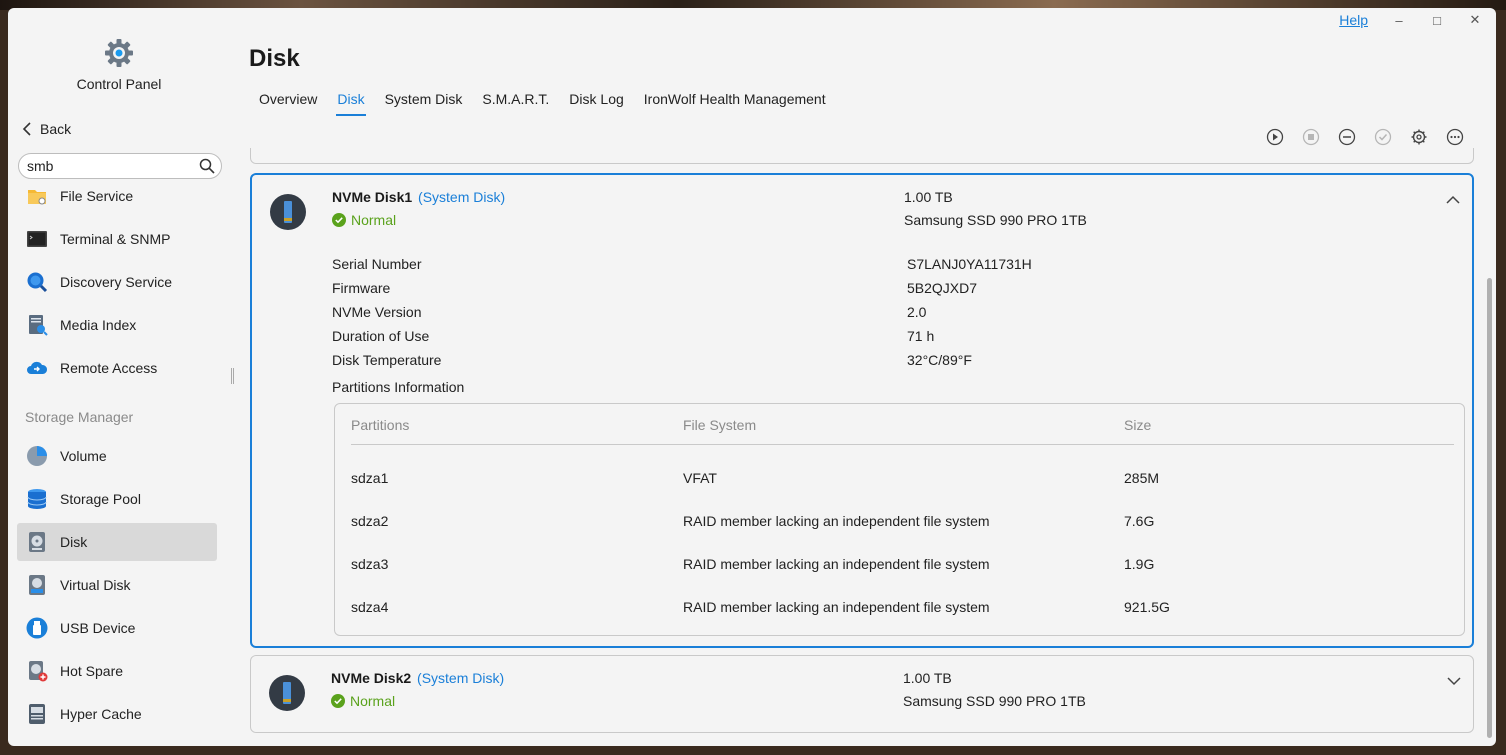 The image size is (1506, 755). I want to click on search-input, so click(112, 166).